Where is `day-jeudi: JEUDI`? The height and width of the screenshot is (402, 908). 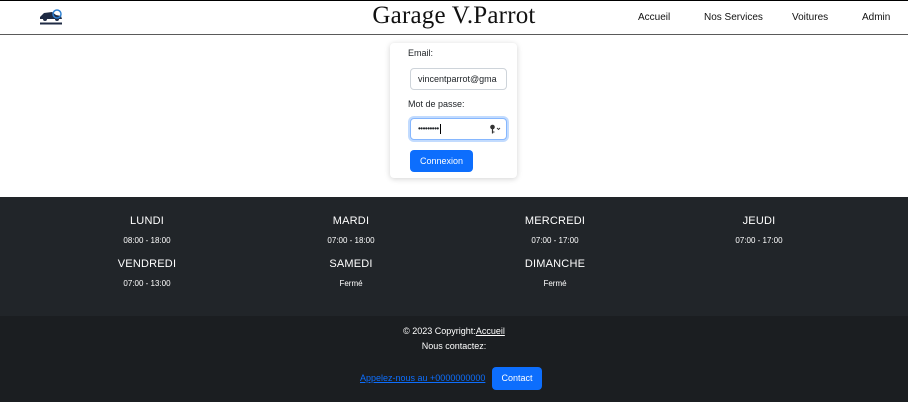 day-jeudi: JEUDI is located at coordinates (759, 221).